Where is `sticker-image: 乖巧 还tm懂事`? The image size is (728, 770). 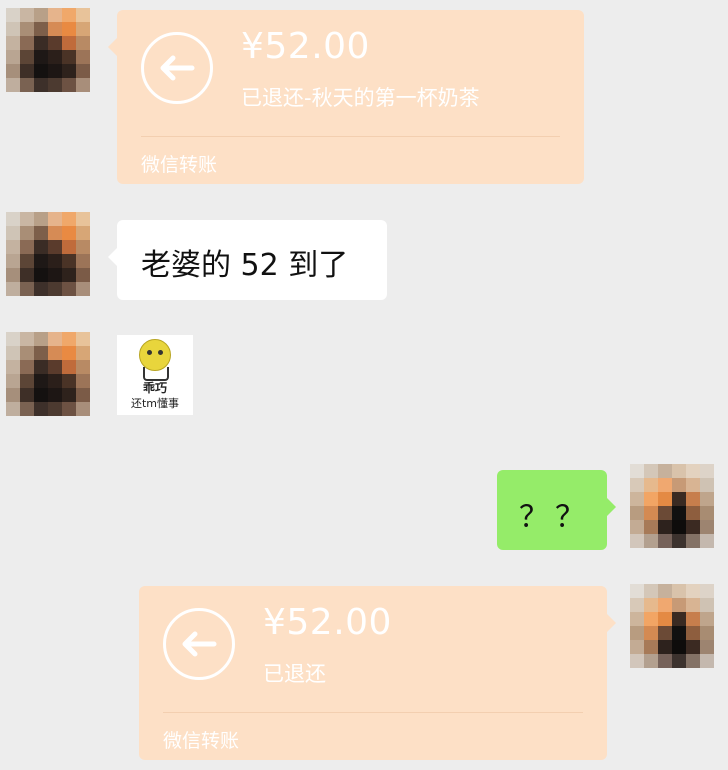
sticker-image: 乖巧 还tm懂事 is located at coordinates (155, 375).